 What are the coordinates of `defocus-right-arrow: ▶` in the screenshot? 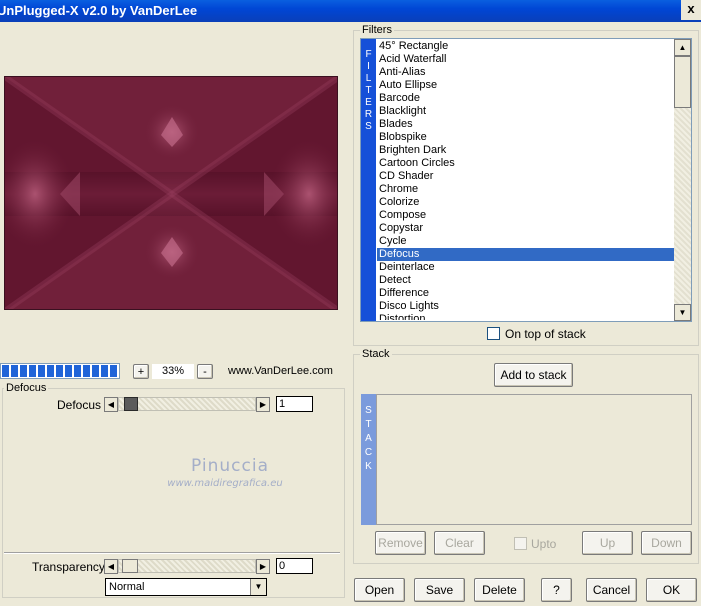 It's located at (263, 404).